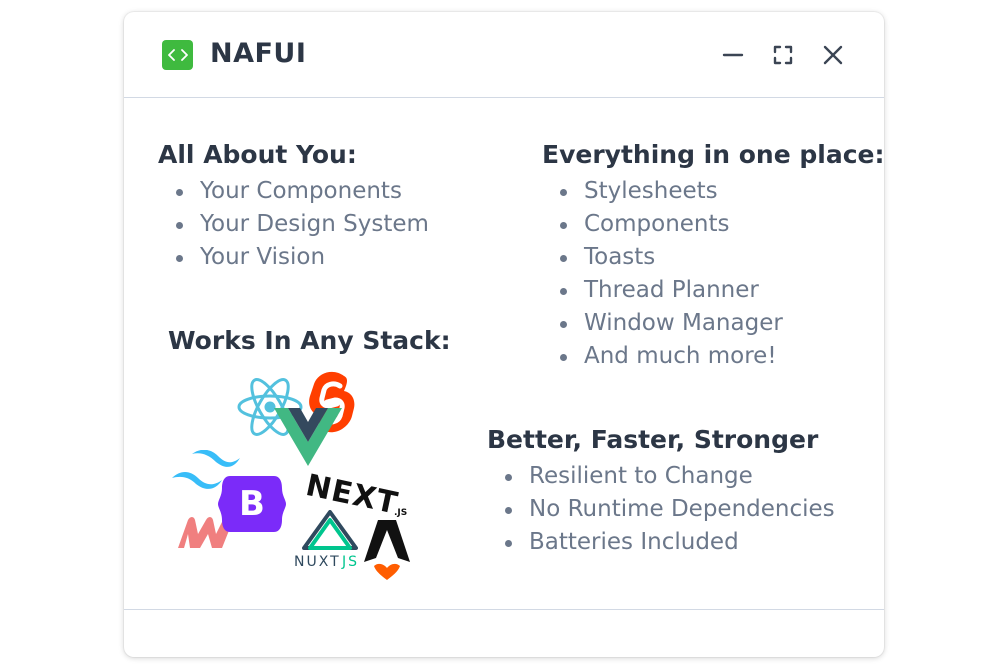 This screenshot has height=670, width=1005. What do you see at coordinates (317, 562) in the screenshot?
I see `nuxtjs-wordmark: NUXT` at bounding box center [317, 562].